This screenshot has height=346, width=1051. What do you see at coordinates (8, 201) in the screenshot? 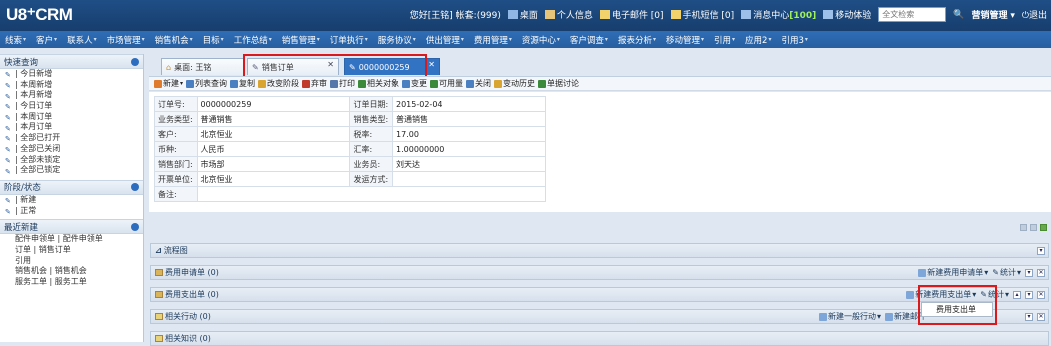
I see `pin-icon: ✎` at bounding box center [8, 201].